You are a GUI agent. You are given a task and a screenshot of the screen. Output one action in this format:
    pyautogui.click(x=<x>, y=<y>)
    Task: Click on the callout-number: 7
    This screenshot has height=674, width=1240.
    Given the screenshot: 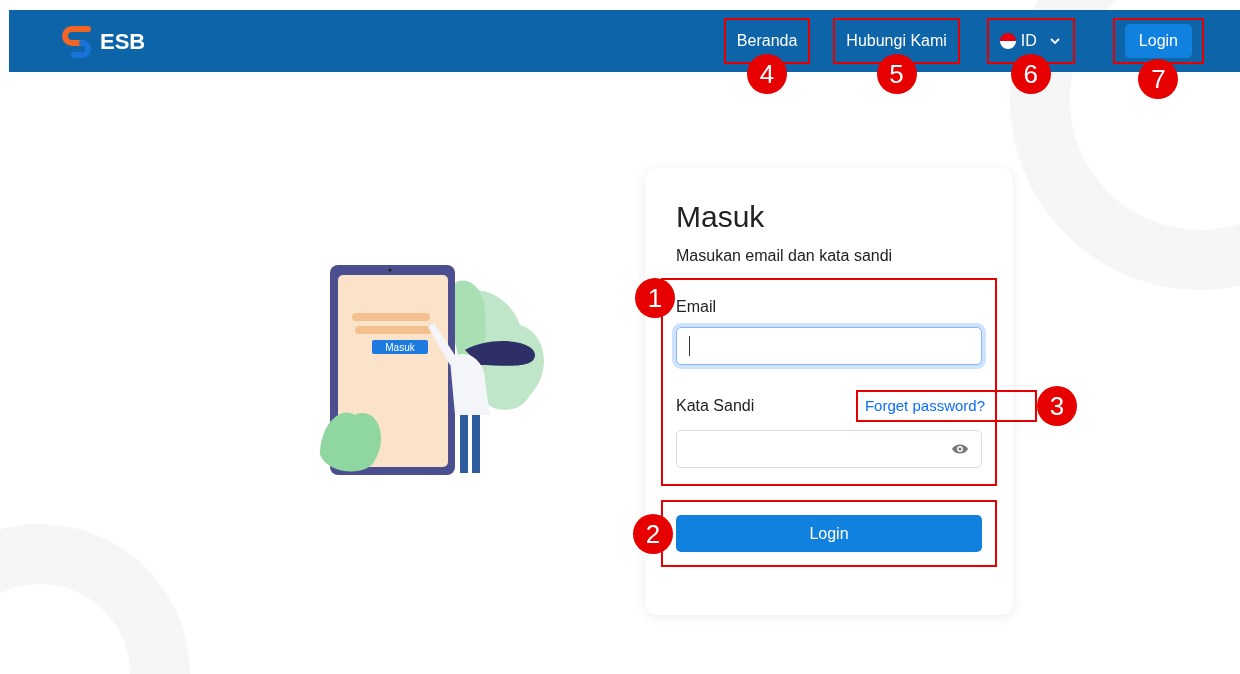 What is the action you would take?
    pyautogui.click(x=1158, y=79)
    